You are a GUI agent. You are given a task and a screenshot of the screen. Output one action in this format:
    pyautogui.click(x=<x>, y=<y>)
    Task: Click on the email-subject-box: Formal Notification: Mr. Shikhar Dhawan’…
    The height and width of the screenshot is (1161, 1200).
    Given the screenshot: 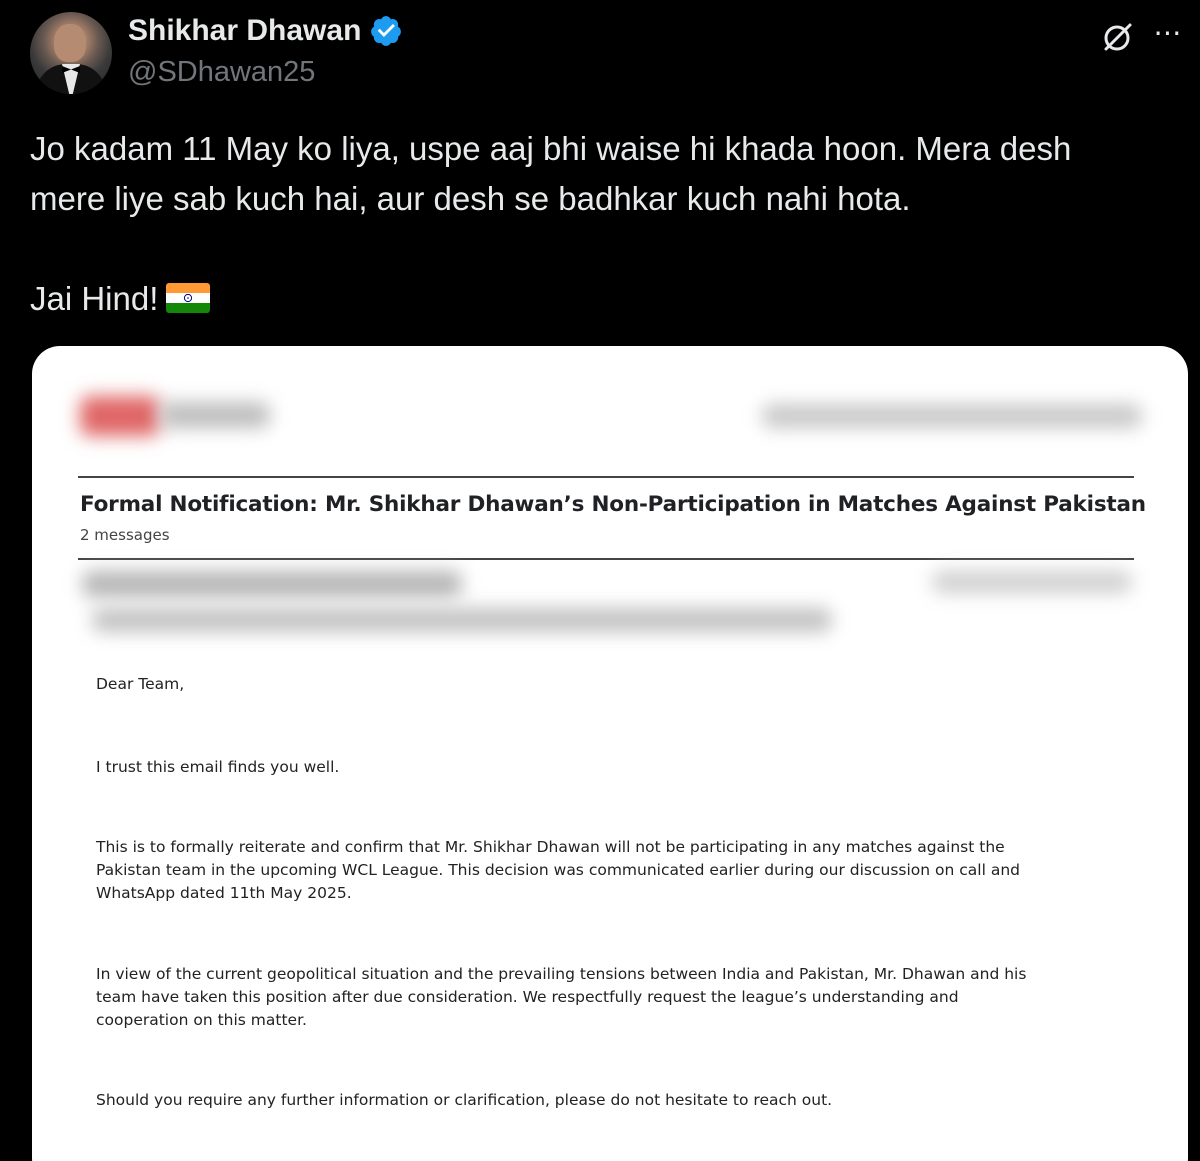 What is the action you would take?
    pyautogui.click(x=612, y=518)
    